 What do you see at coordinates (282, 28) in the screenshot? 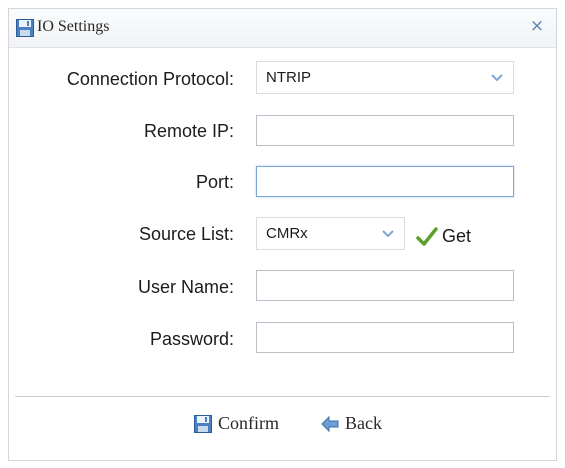
I see `title-bar: IO Settings ×` at bounding box center [282, 28].